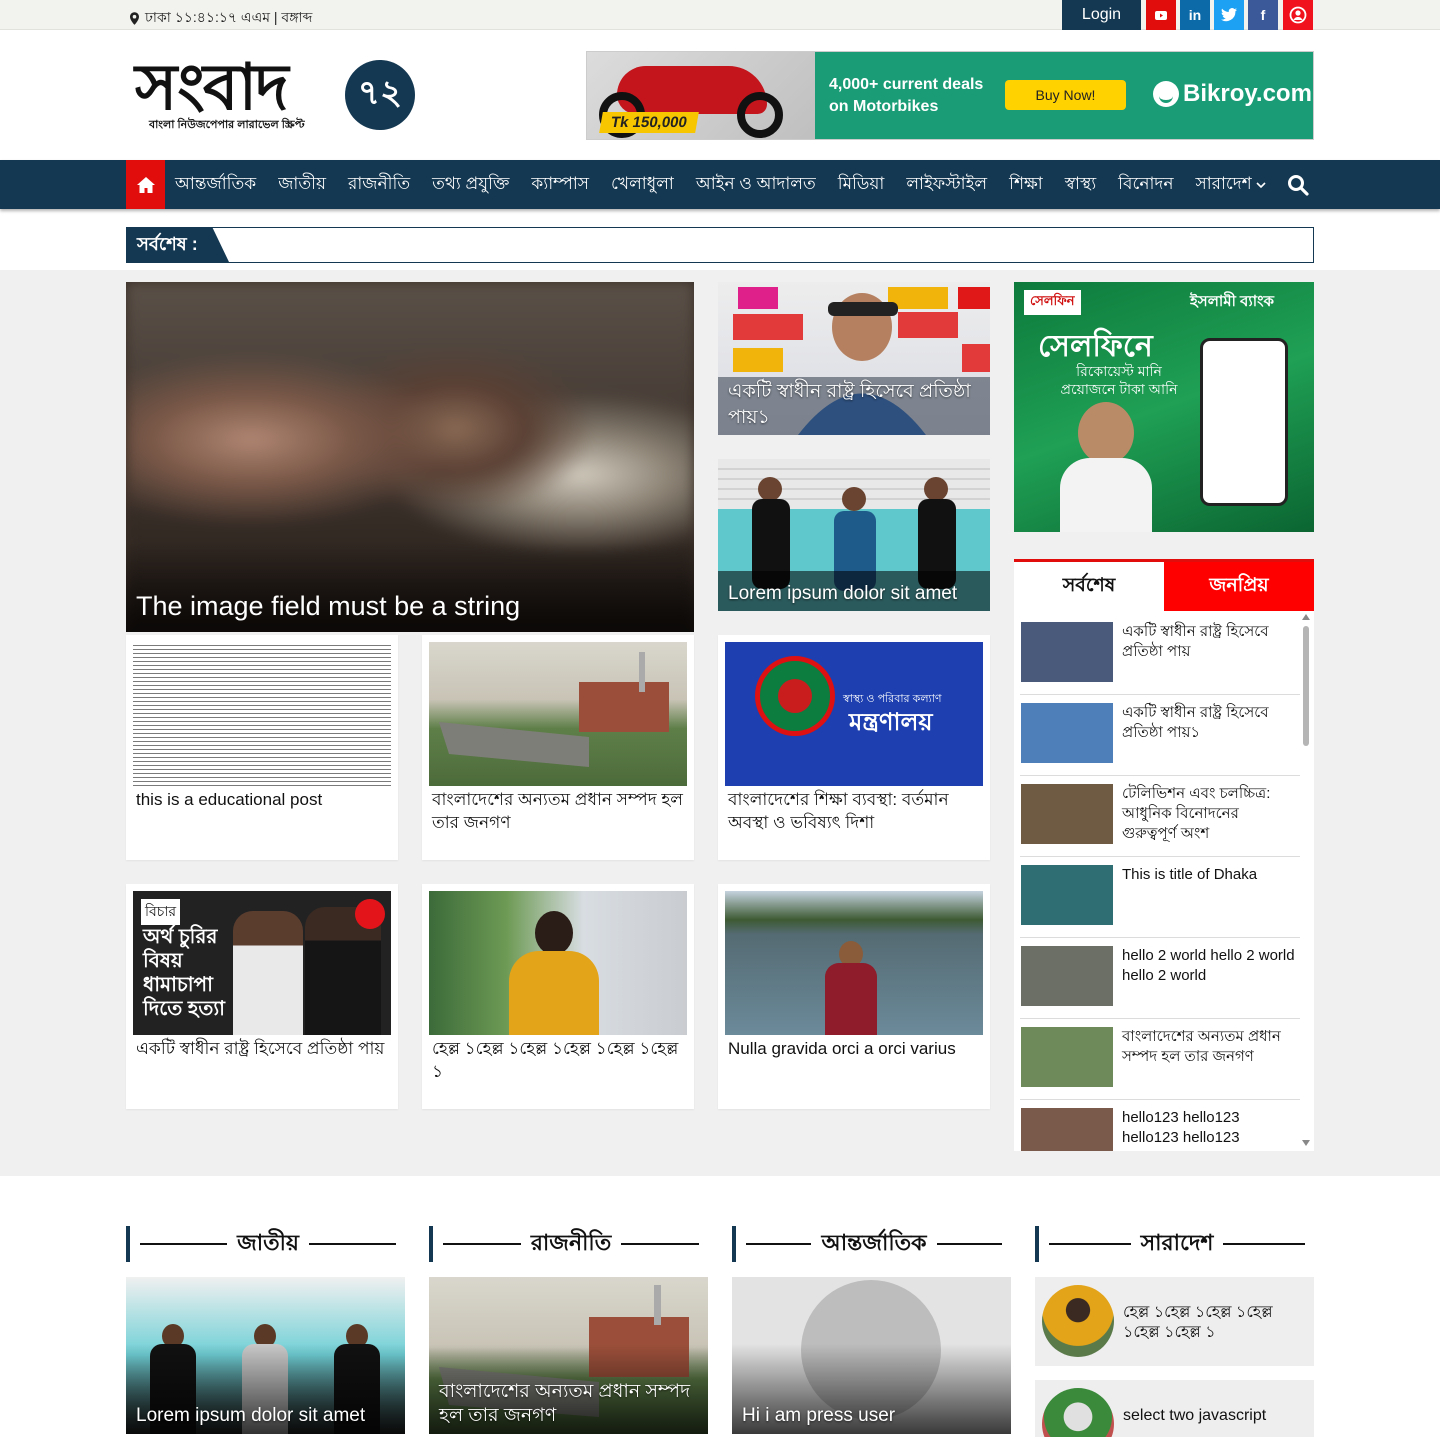 The width and height of the screenshot is (1440, 1437). I want to click on list-item: hello123 hello123 hello123 hello123, so click(1160, 1125).